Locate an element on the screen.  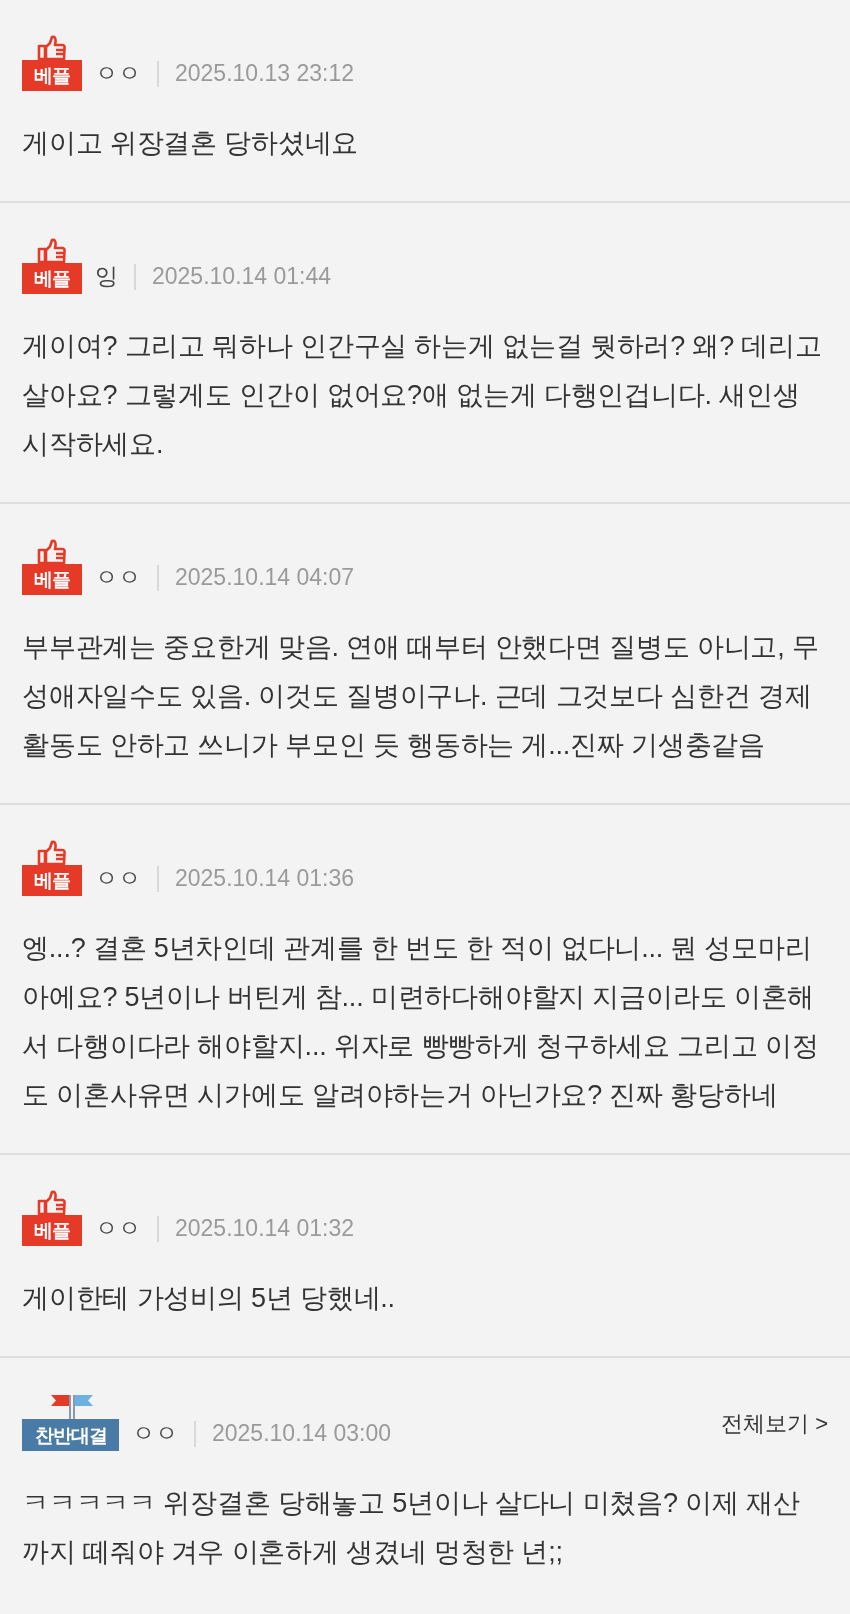
comment-date: 2025.10.14 01:36 is located at coordinates (265, 878).